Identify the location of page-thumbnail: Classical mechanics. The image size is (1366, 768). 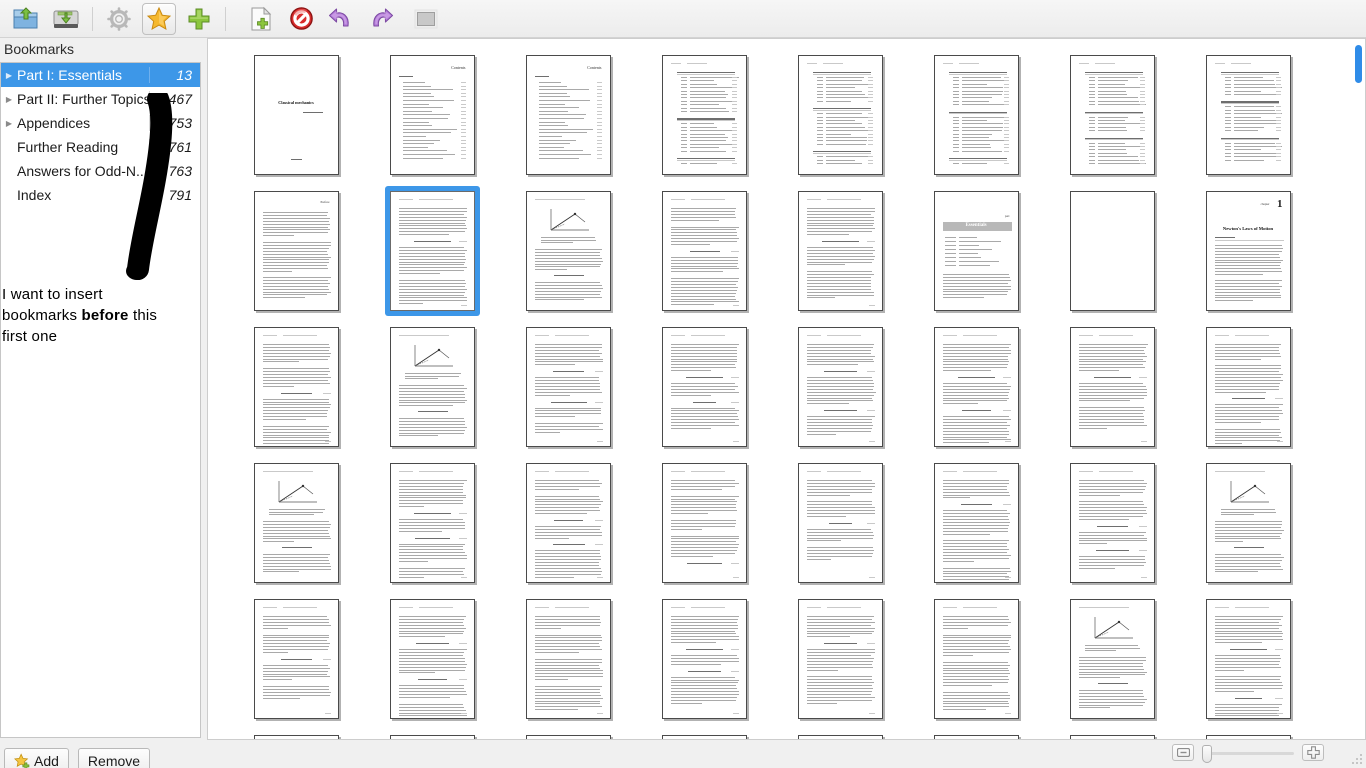
(296, 115).